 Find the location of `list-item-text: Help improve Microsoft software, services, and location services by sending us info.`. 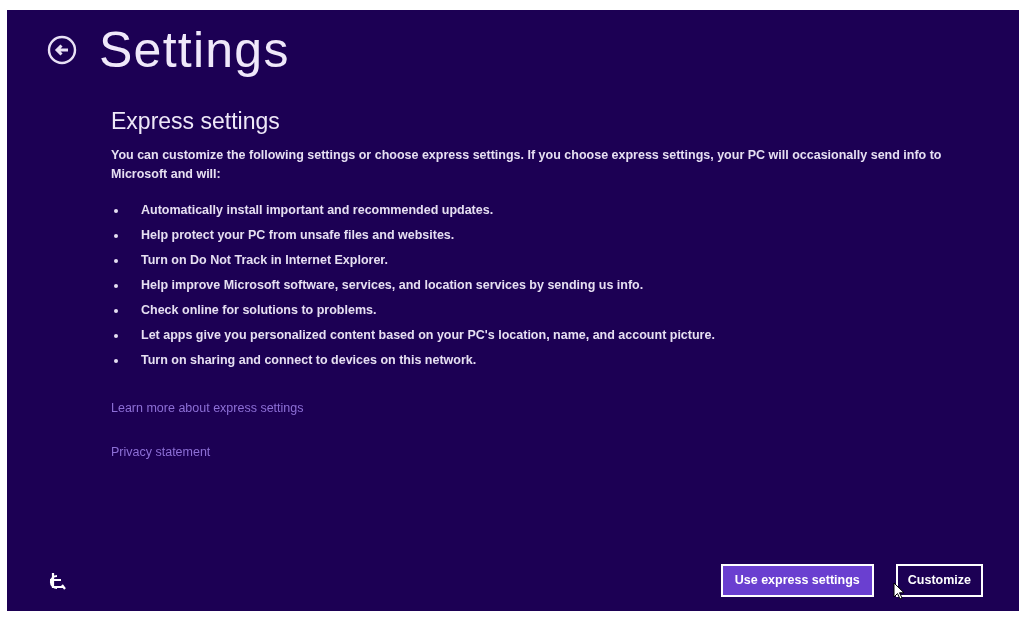

list-item-text: Help improve Microsoft software, services, and location services by sending us info. is located at coordinates (392, 286).